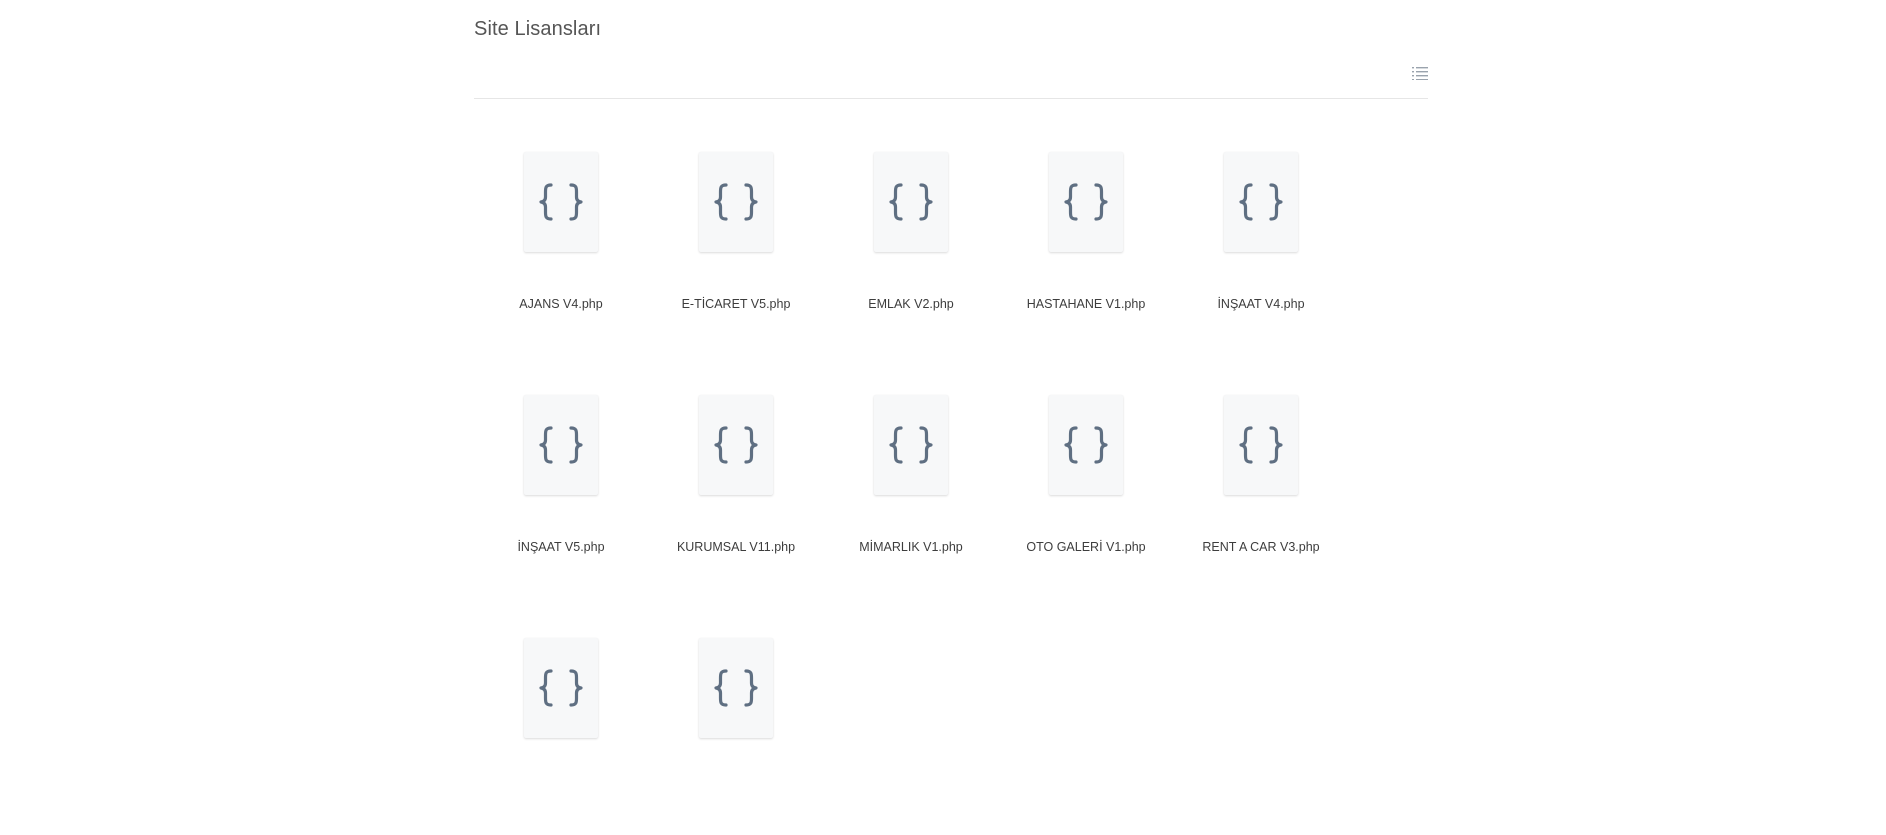  I want to click on header-divider, so click(951, 98).